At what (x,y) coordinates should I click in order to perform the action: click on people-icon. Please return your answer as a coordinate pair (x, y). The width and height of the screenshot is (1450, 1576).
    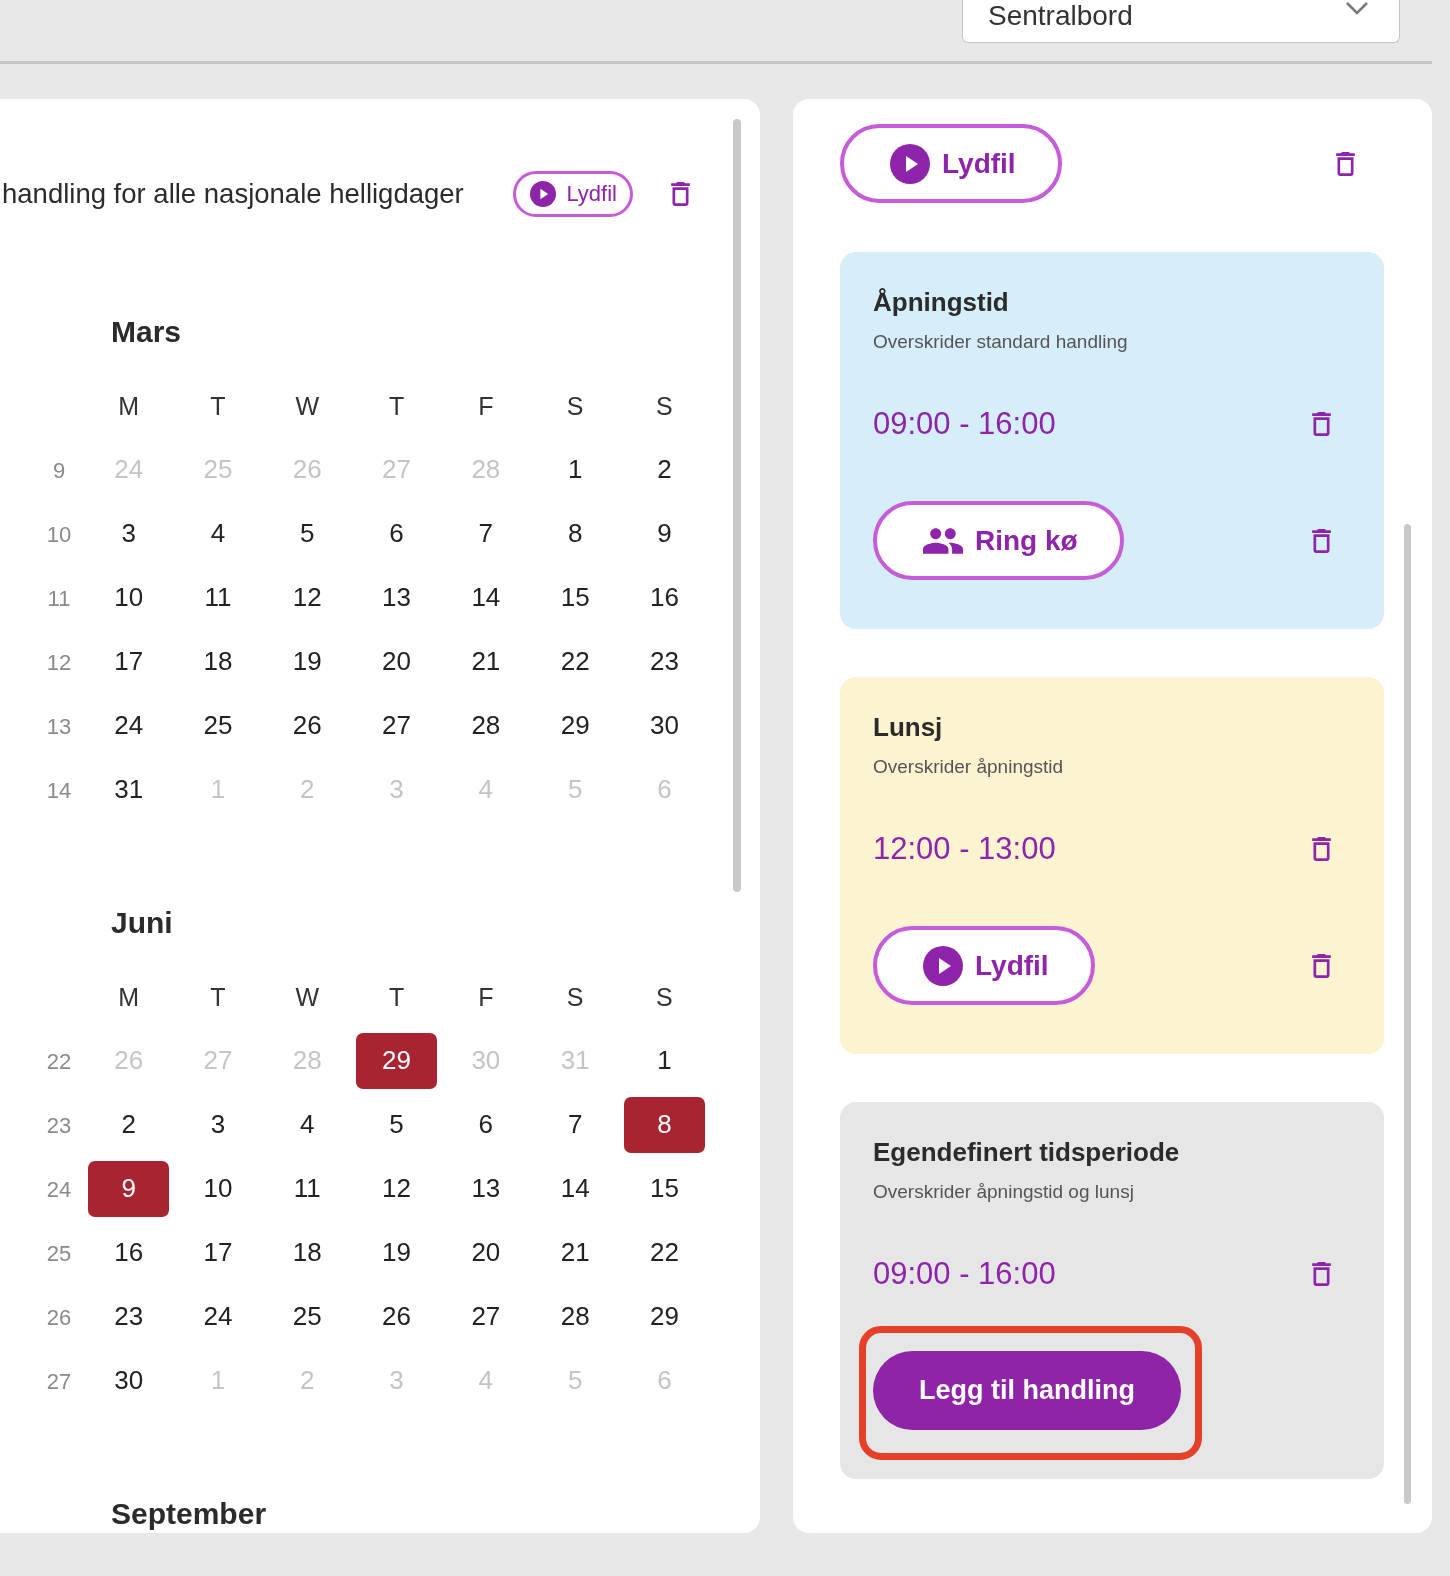
    Looking at the image, I should click on (943, 540).